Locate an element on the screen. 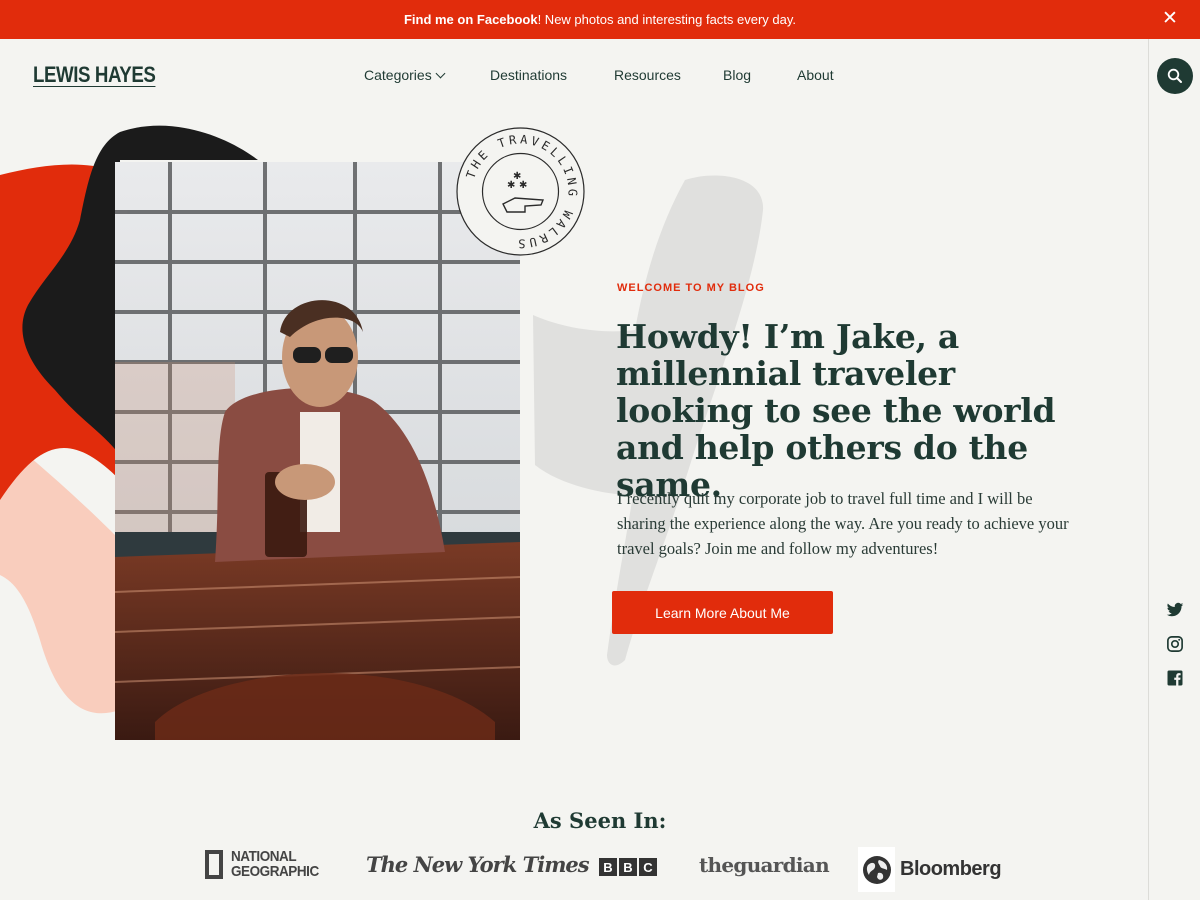 This screenshot has width=1200, height=900. search-icon is located at coordinates (1174, 75).